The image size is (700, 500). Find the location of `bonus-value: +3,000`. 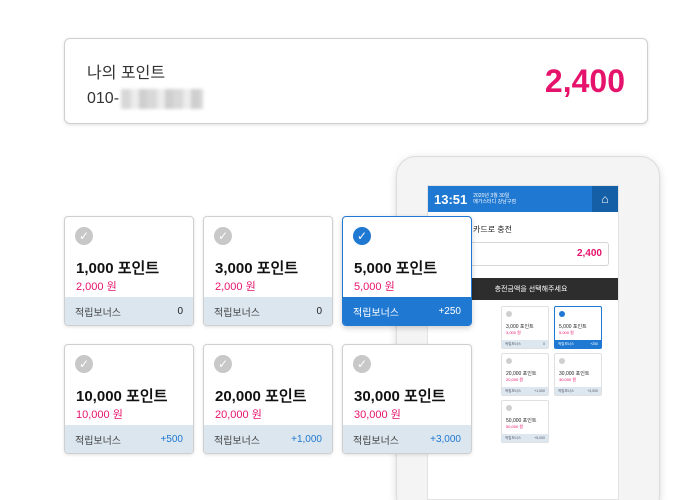

bonus-value: +3,000 is located at coordinates (445, 439).